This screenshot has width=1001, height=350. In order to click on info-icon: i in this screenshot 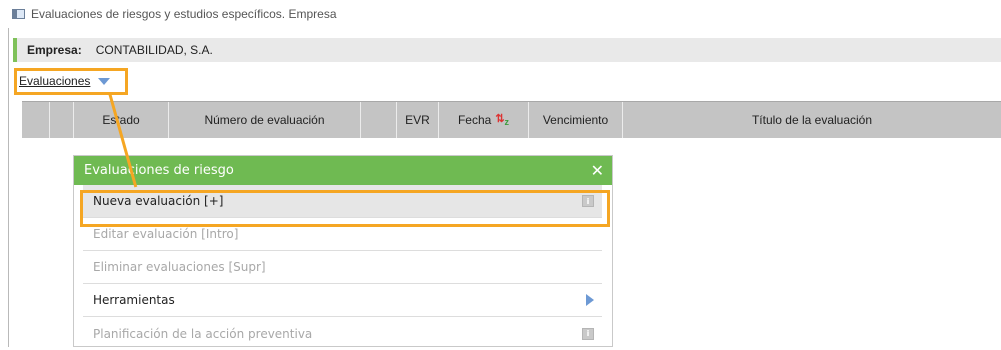, I will do `click(588, 333)`.